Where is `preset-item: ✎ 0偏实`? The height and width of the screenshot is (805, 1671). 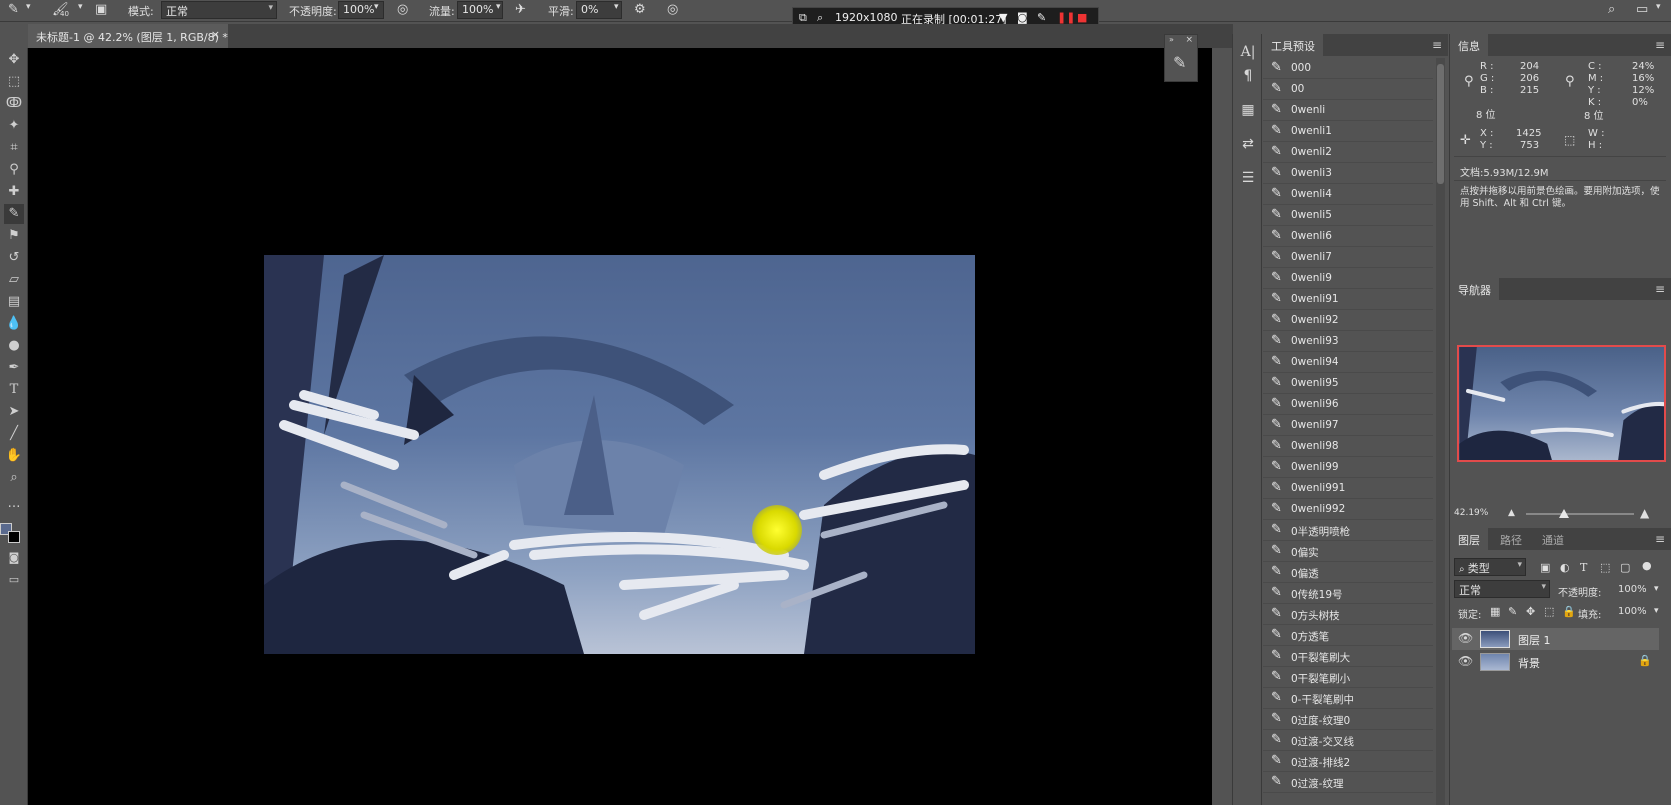
preset-item: ✎ 0偏实 is located at coordinates (1348, 551).